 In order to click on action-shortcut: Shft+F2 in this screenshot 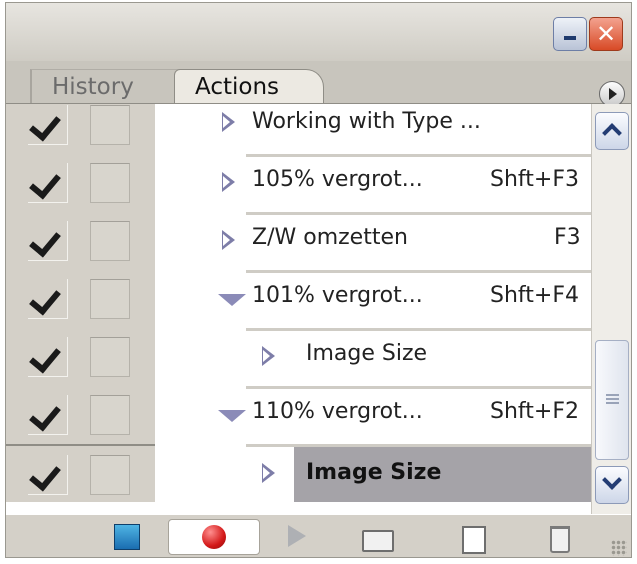, I will do `click(534, 411)`.